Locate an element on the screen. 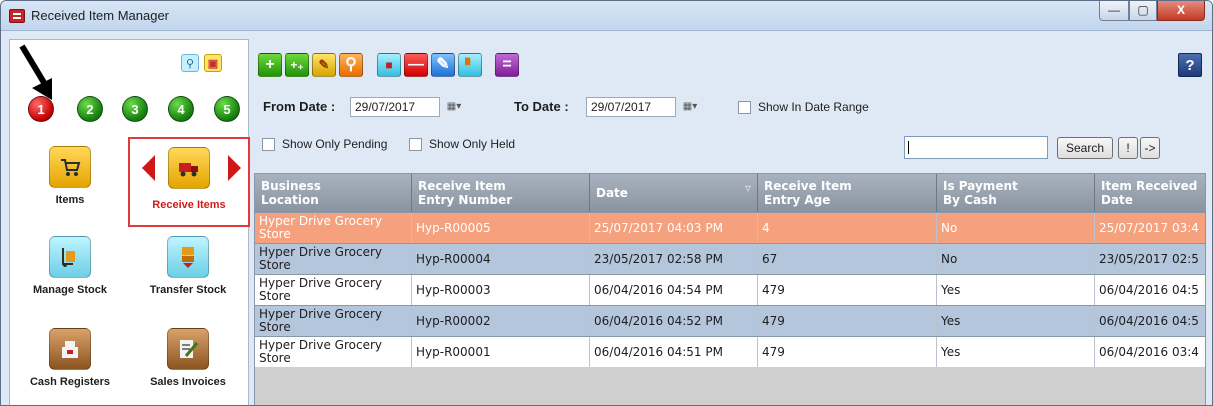 This screenshot has width=1213, height=406. tile-receive-items-label: Receive Items is located at coordinates (189, 205).